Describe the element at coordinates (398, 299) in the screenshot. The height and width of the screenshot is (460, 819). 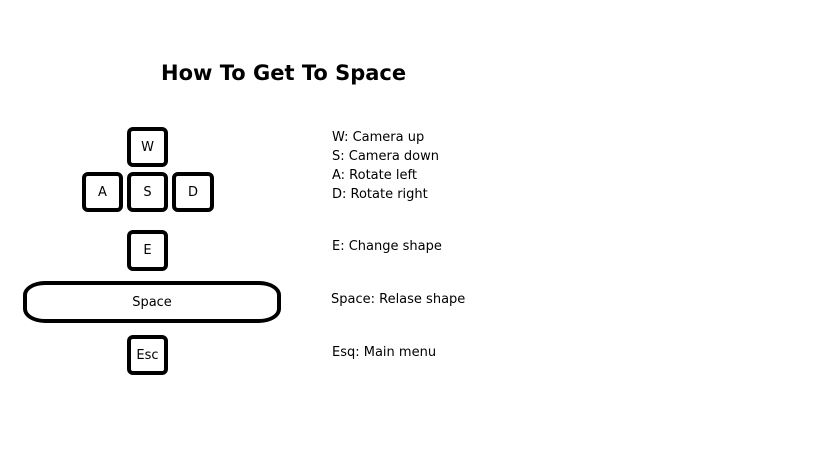
I see `release-shape-text: Space: Relase shape` at that location.